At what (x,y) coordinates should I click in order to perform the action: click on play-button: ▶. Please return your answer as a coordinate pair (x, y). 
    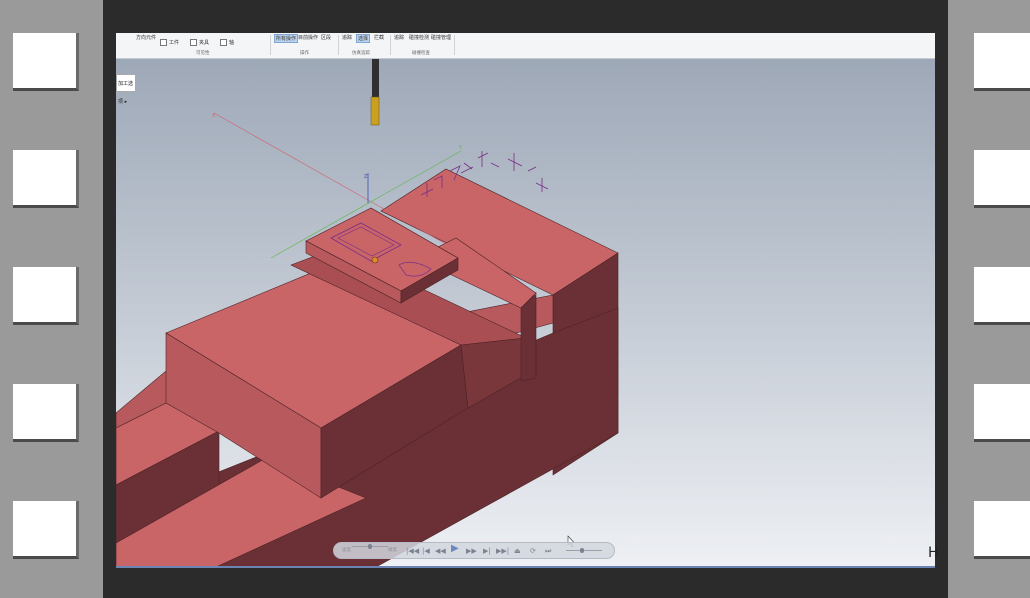
    Looking at the image, I should click on (455, 549).